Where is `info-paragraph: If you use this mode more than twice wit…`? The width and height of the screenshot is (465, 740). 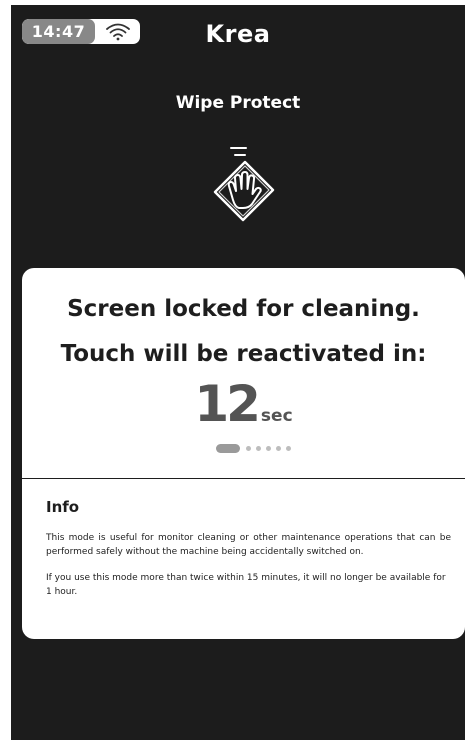 info-paragraph: If you use this mode more than twice wit… is located at coordinates (246, 585).